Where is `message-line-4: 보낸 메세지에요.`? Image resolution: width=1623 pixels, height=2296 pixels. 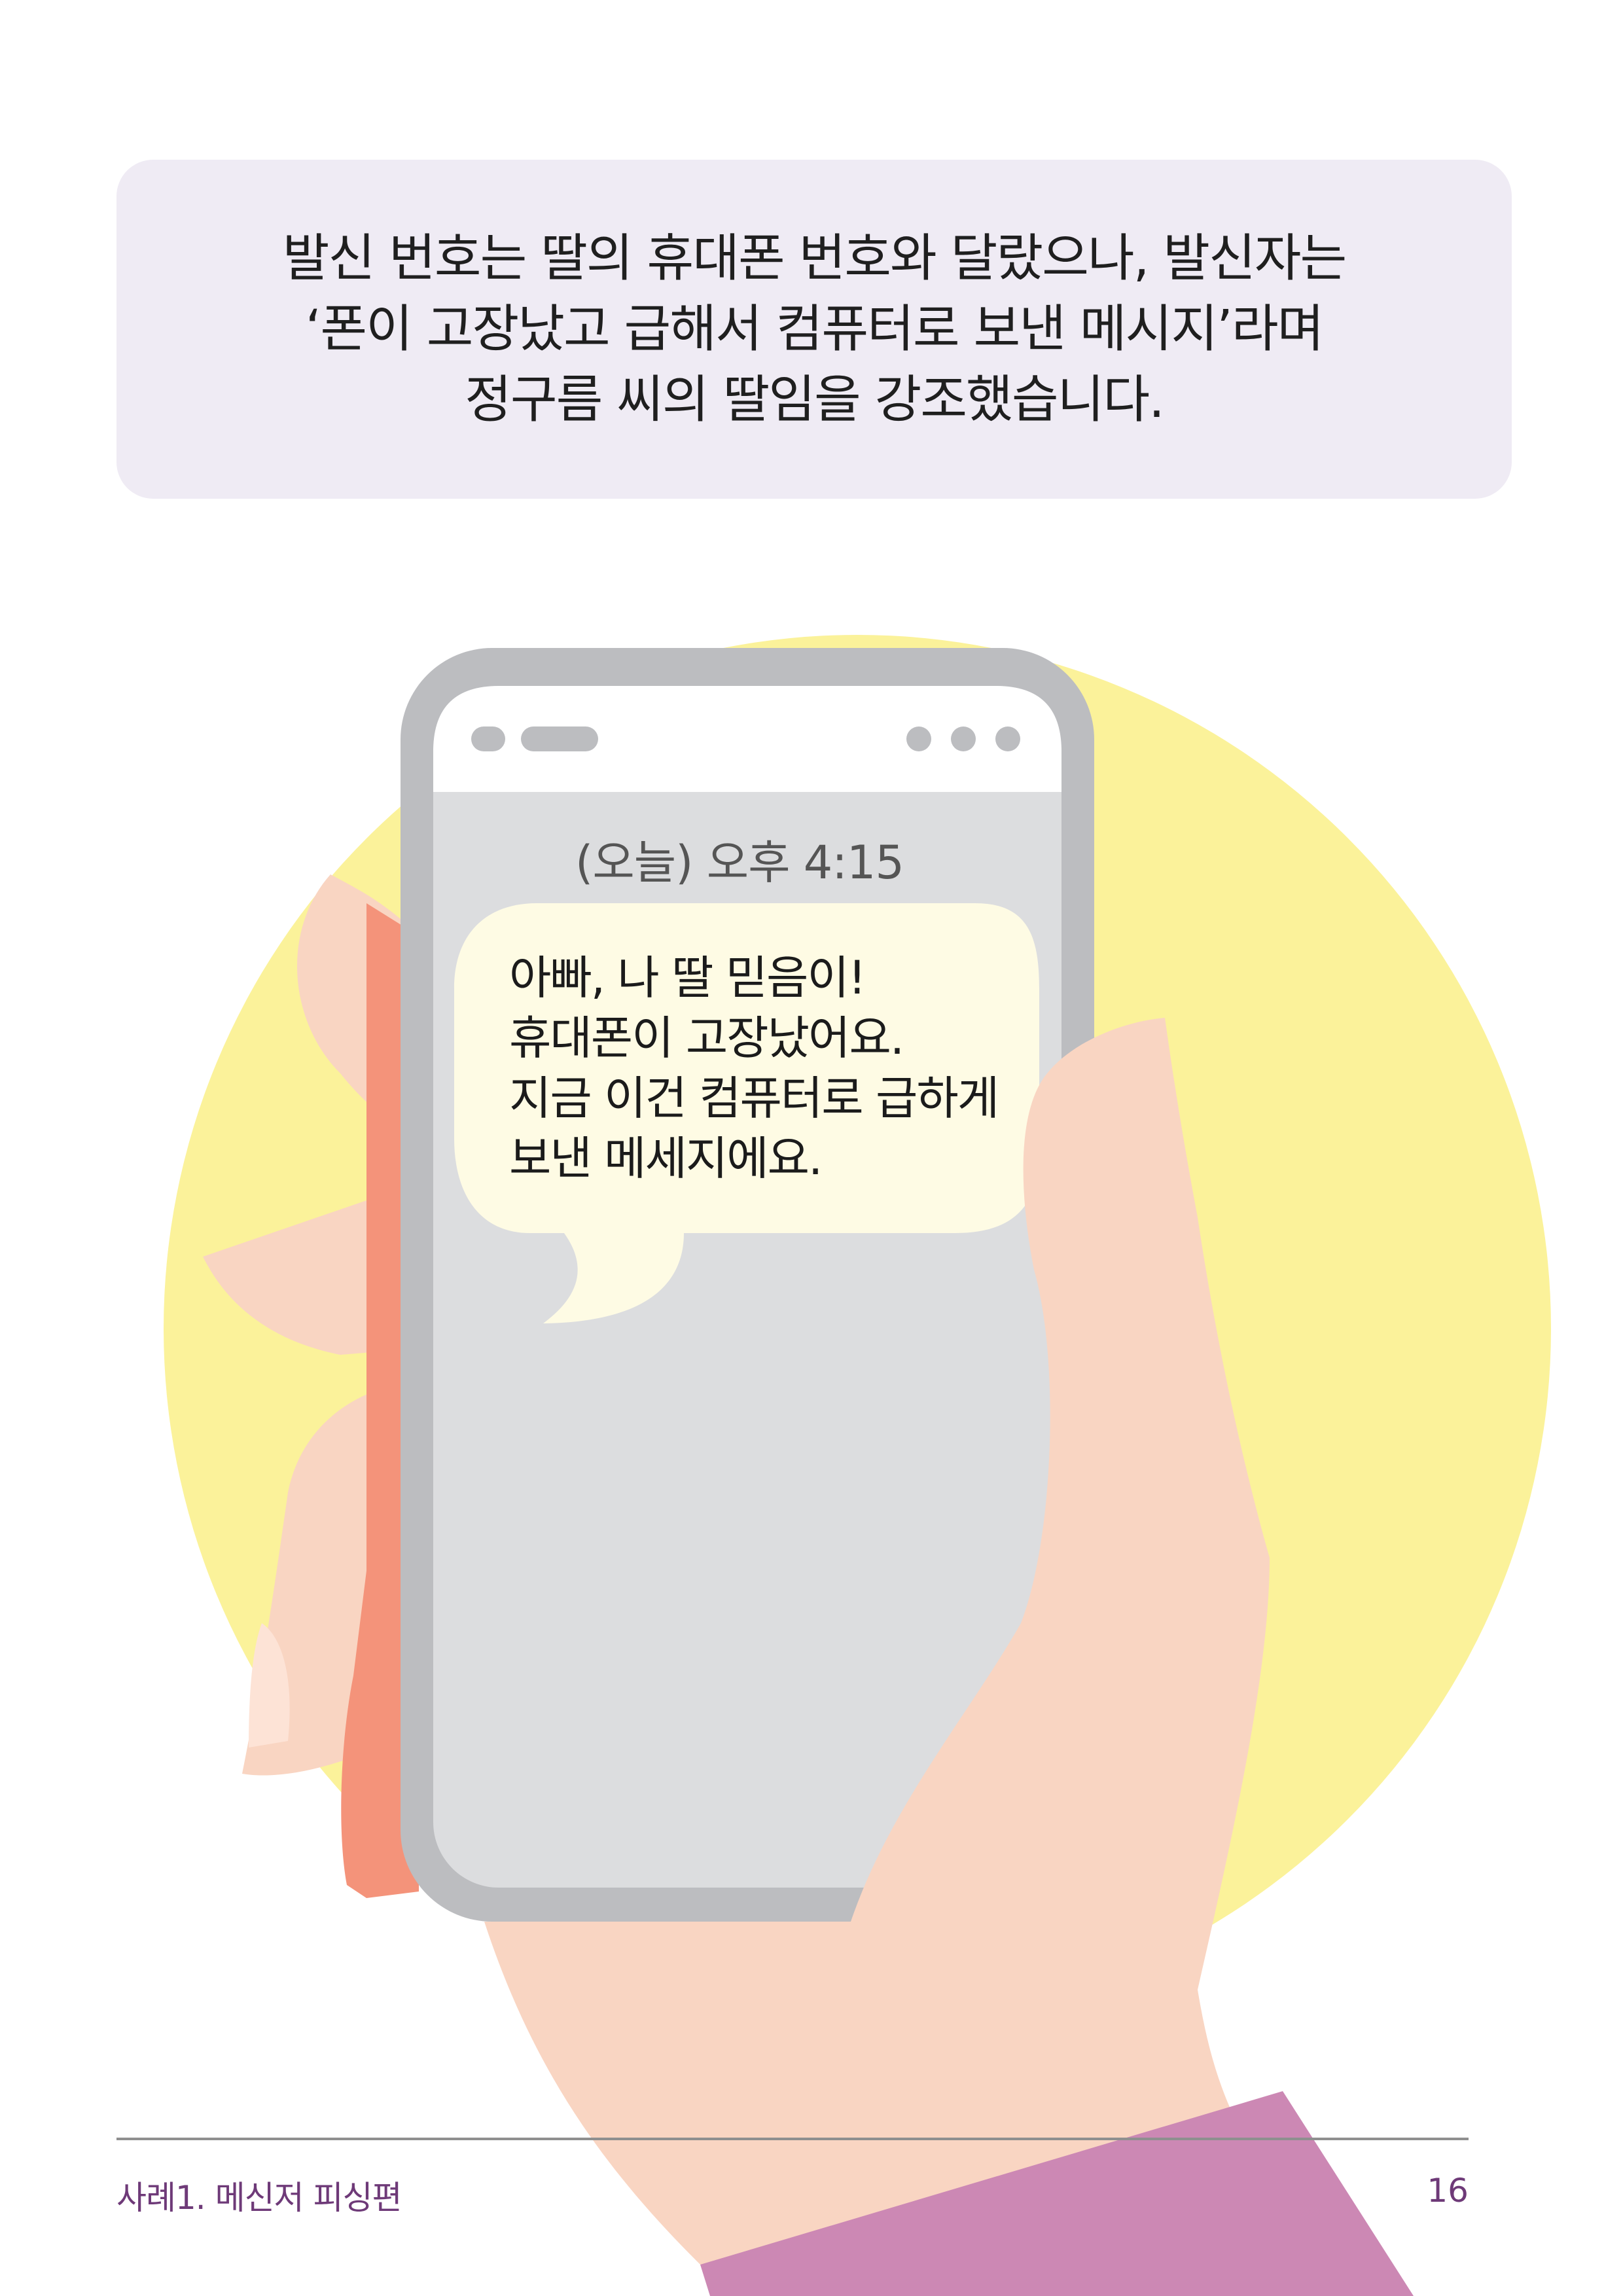 message-line-4: 보낸 메세지에요. is located at coordinates (666, 1158).